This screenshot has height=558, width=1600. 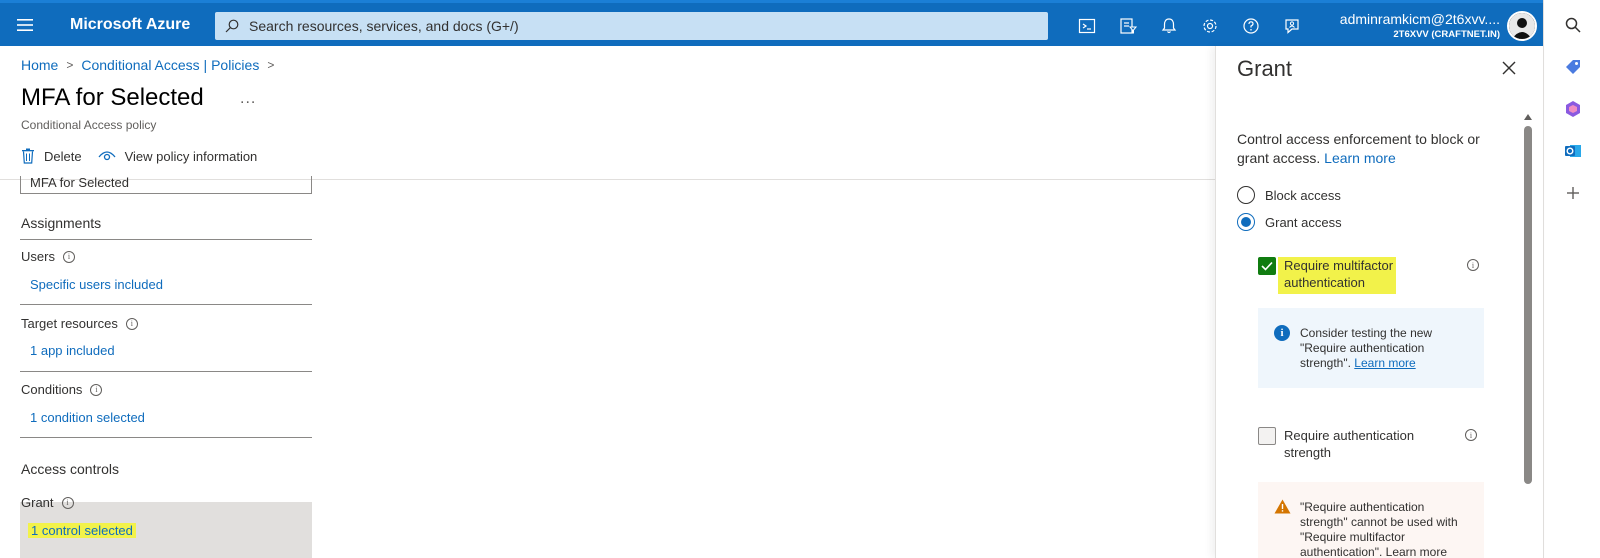 What do you see at coordinates (1349, 435) in the screenshot?
I see `auth-strength-line1: Require authentication` at bounding box center [1349, 435].